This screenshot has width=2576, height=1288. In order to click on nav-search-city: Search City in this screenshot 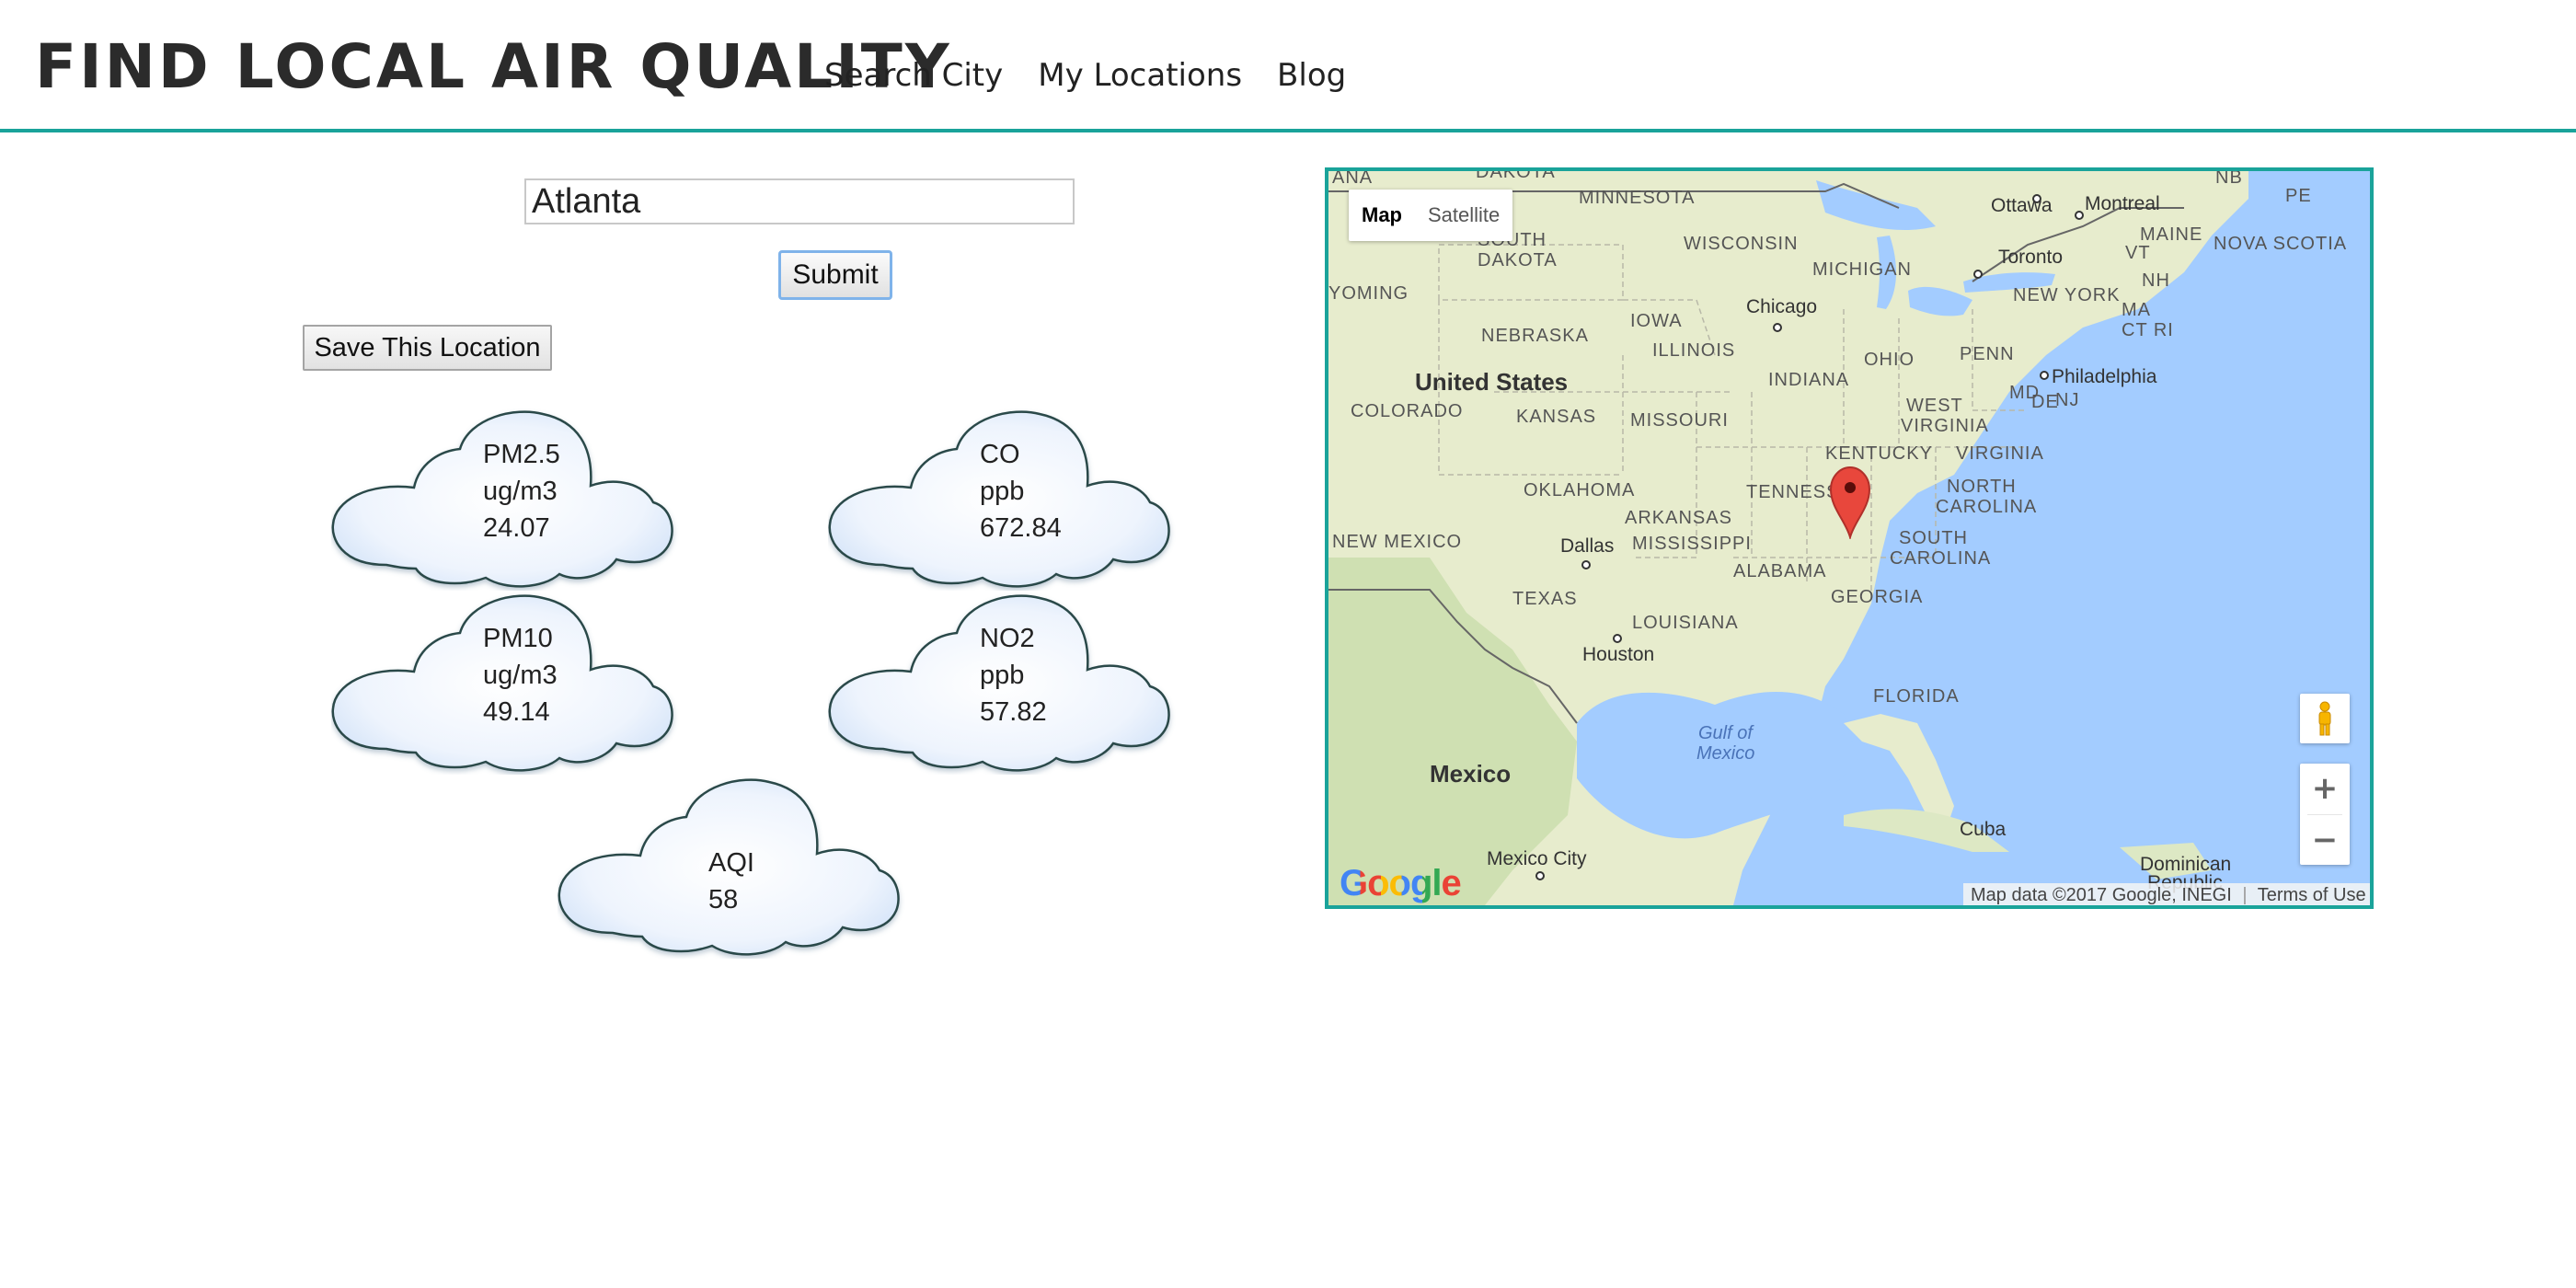, I will do `click(913, 75)`.